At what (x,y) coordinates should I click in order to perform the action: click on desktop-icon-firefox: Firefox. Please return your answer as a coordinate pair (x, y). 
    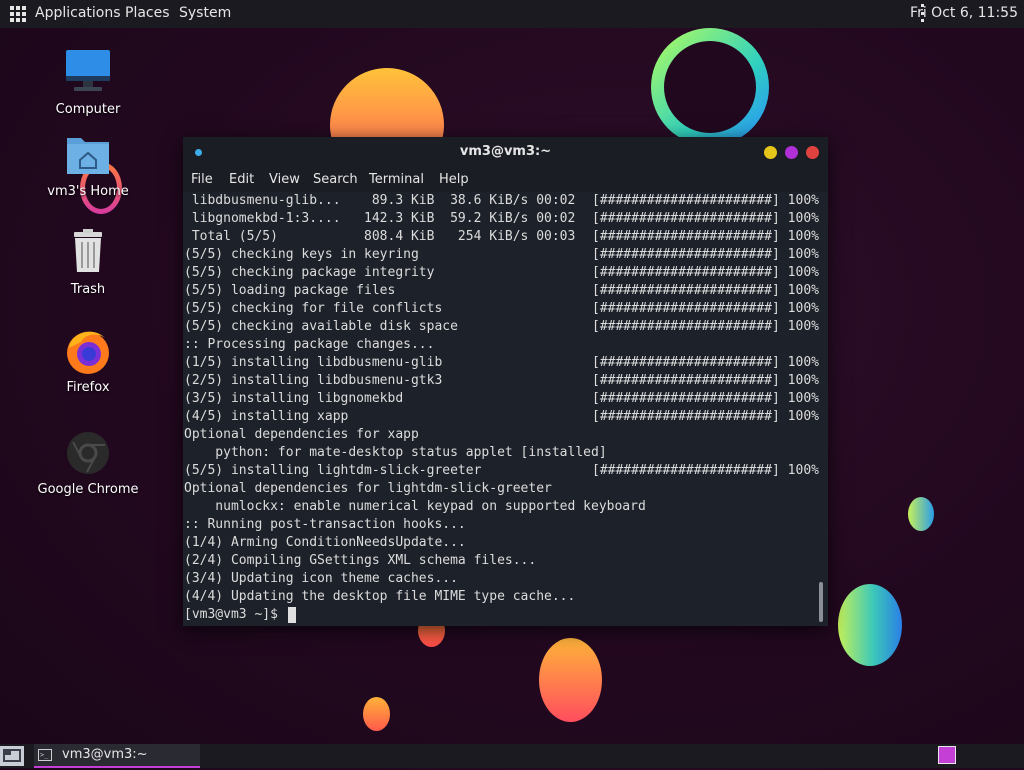
    Looking at the image, I should click on (88, 360).